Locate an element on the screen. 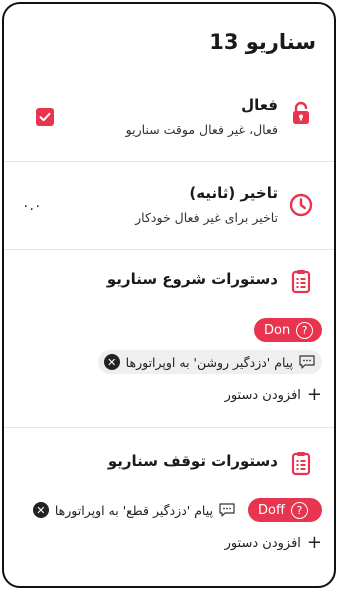 The width and height of the screenshot is (340, 592). page-title: سناریو 13 is located at coordinates (262, 42).